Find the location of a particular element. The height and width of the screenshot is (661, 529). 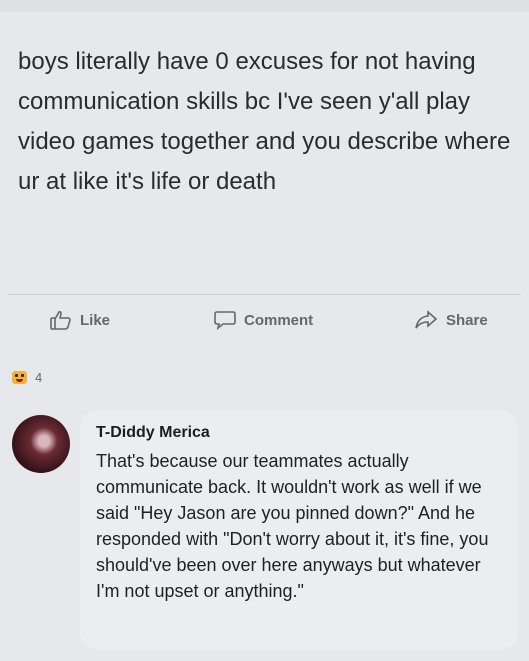

share-button: Share is located at coordinates (451, 320).